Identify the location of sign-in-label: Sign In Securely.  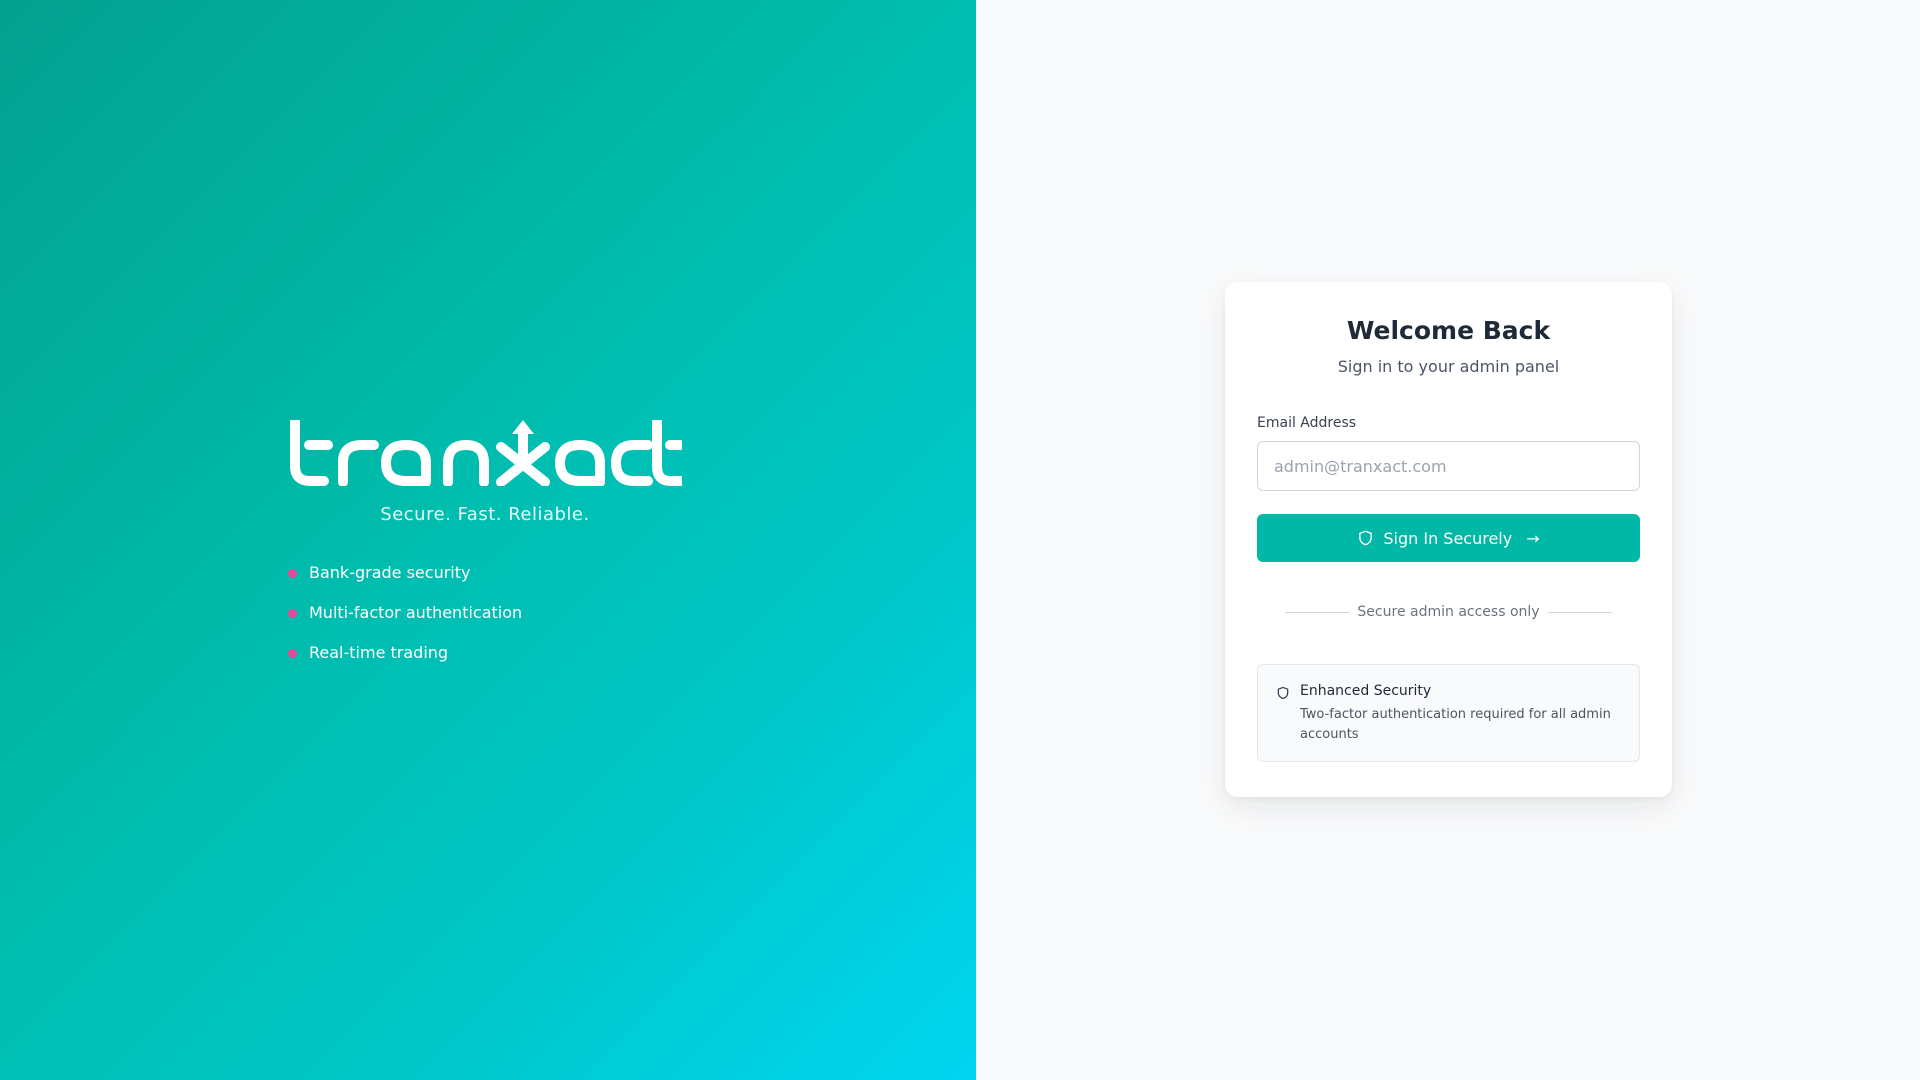
(1448, 538).